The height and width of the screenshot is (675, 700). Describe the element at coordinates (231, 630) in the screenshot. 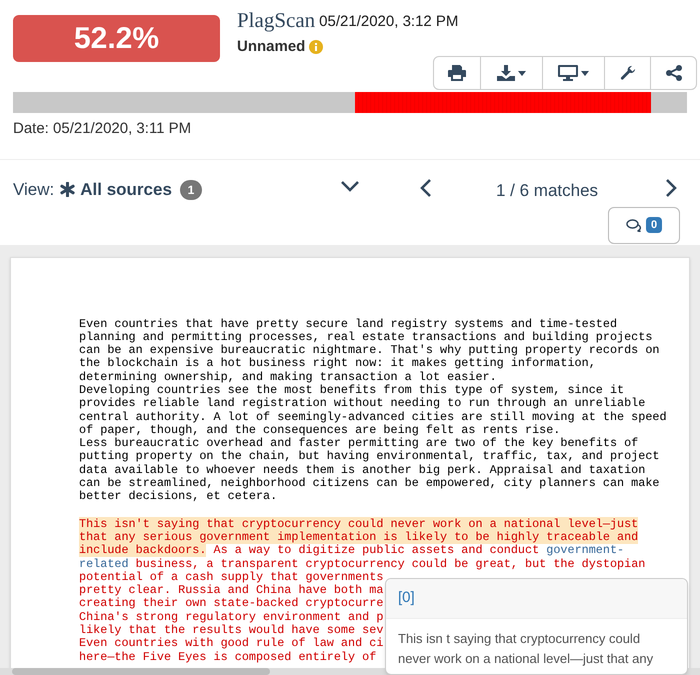

I see `matched-text: likely that the results would have some sev` at that location.